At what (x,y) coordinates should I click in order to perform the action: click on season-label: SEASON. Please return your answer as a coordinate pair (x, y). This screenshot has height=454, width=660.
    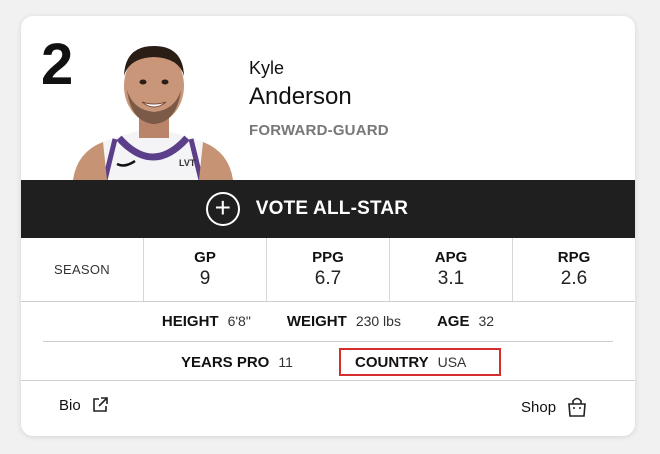
    Looking at the image, I should click on (82, 269).